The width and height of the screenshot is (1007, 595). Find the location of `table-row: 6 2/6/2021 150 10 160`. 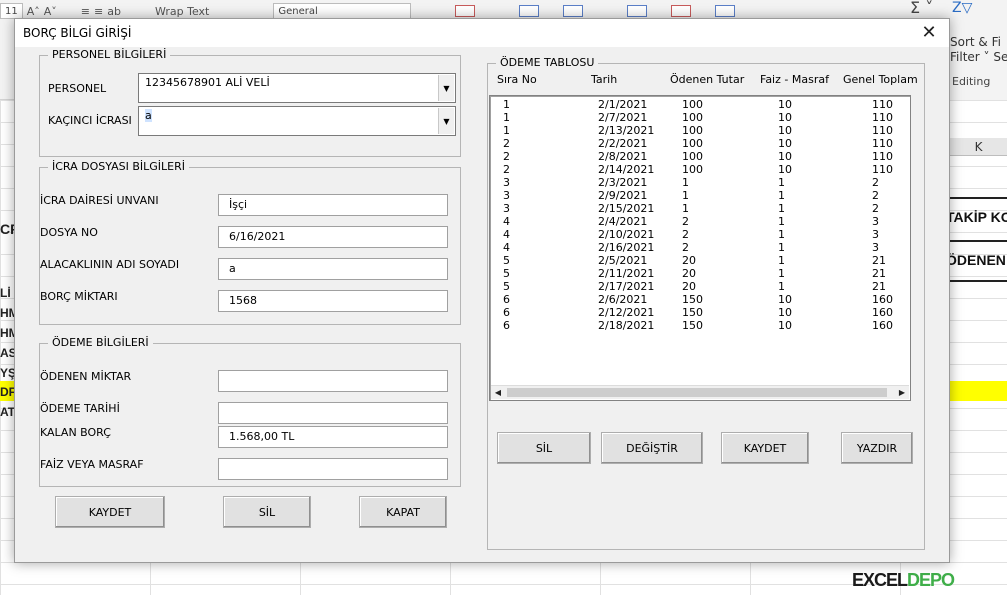

table-row: 6 2/6/2021 150 10 160 is located at coordinates (700, 299).